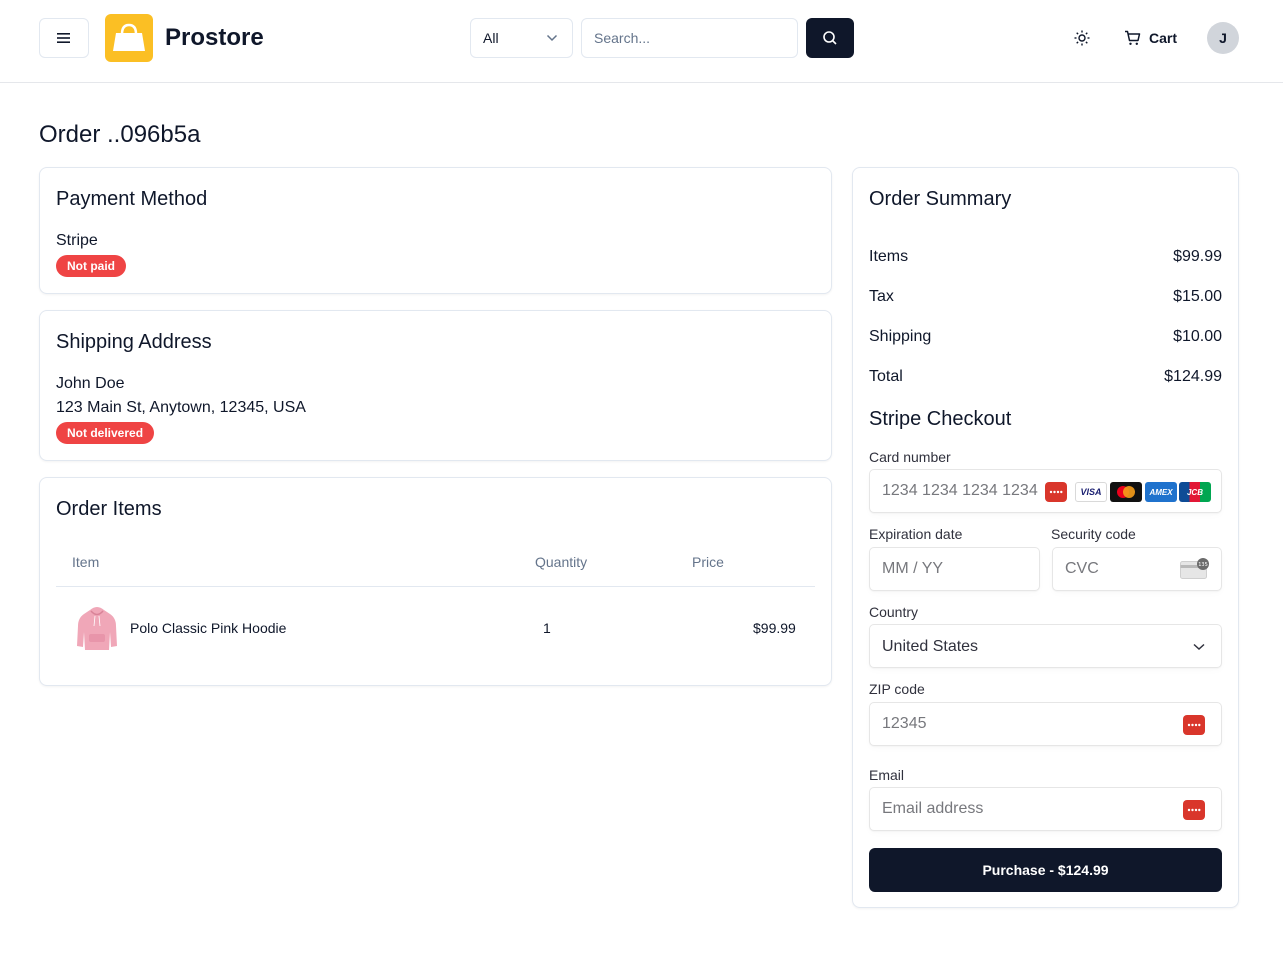  I want to click on summary-value: $10.00, so click(1197, 336).